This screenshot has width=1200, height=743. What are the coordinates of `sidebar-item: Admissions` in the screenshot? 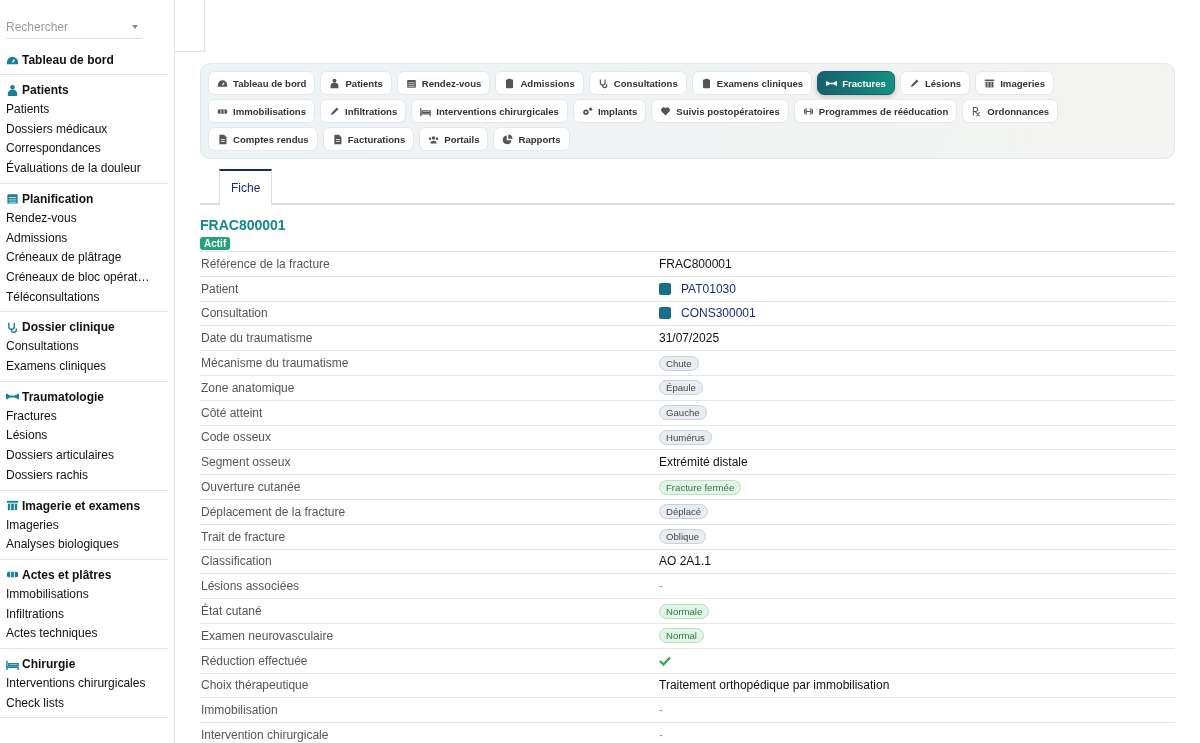 It's located at (84, 238).